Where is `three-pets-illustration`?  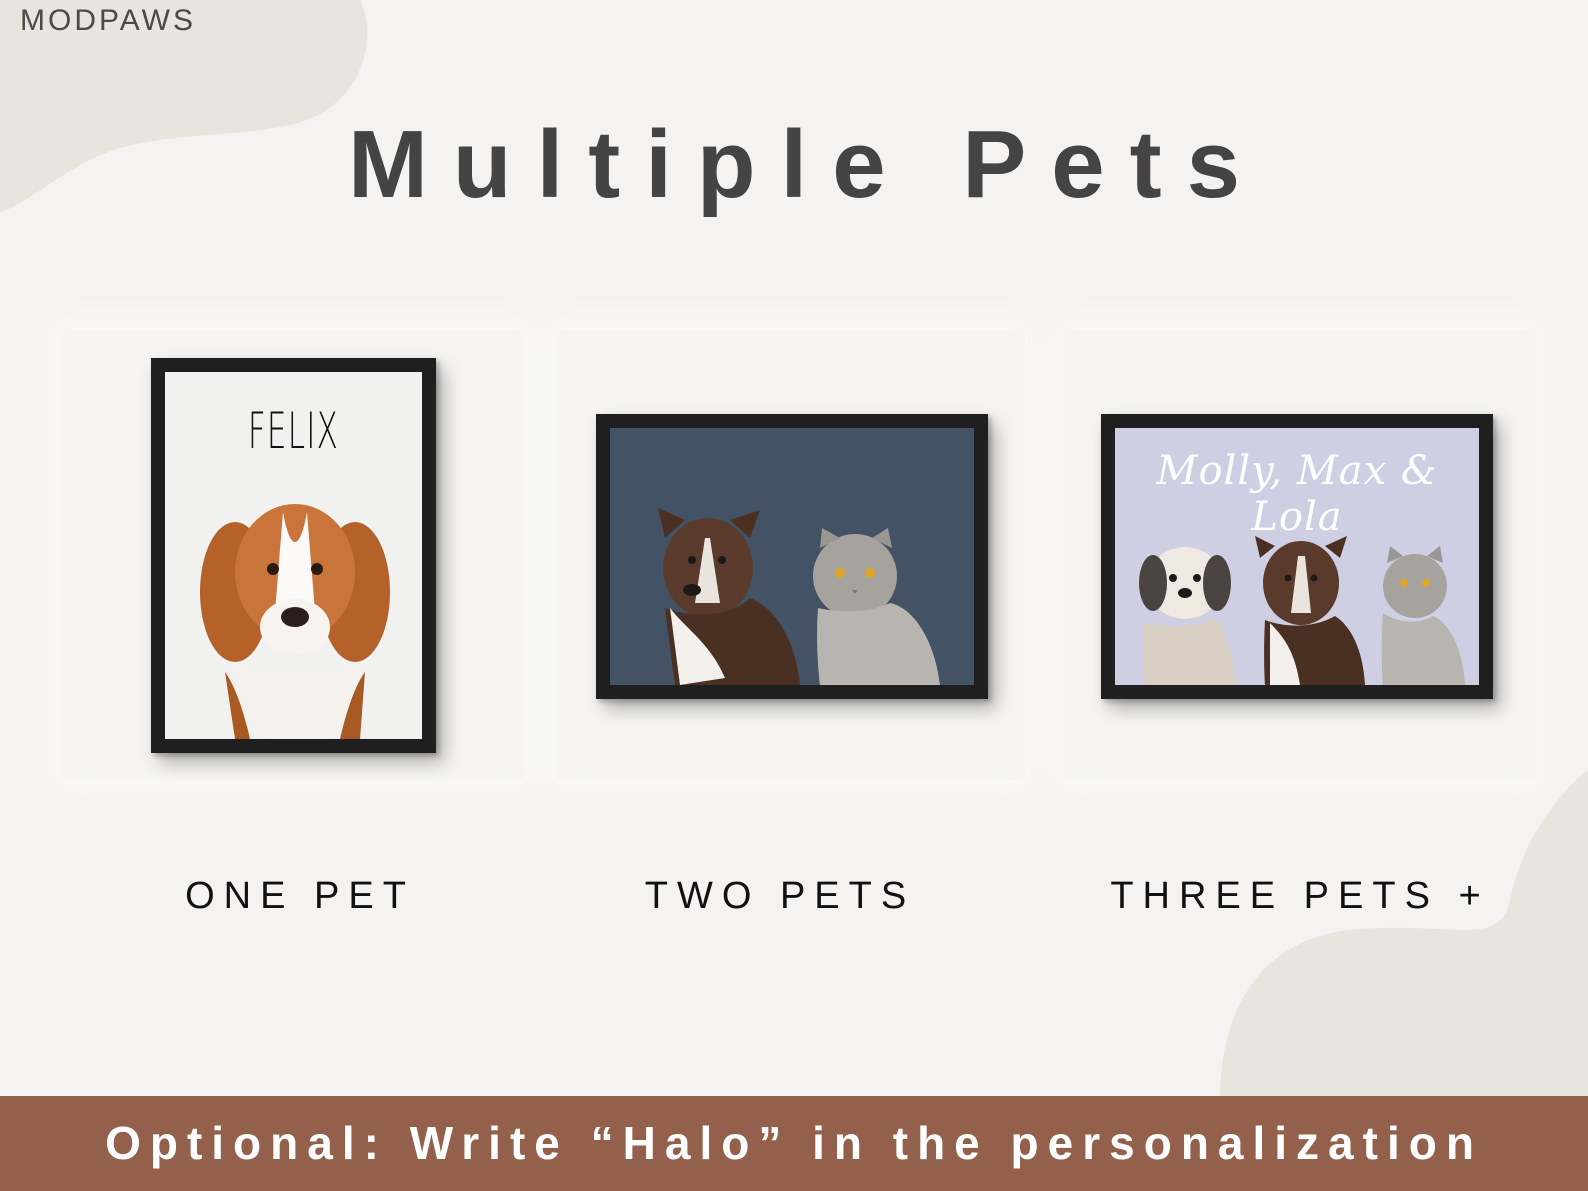
three-pets-illustration is located at coordinates (1302, 610).